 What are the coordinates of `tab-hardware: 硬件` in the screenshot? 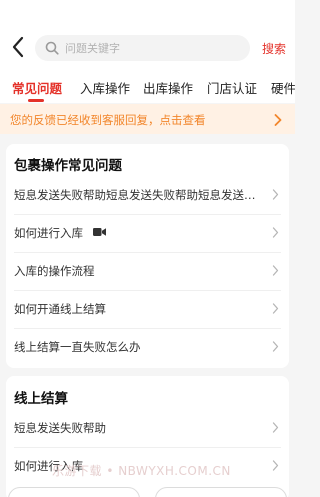 It's located at (283, 87).